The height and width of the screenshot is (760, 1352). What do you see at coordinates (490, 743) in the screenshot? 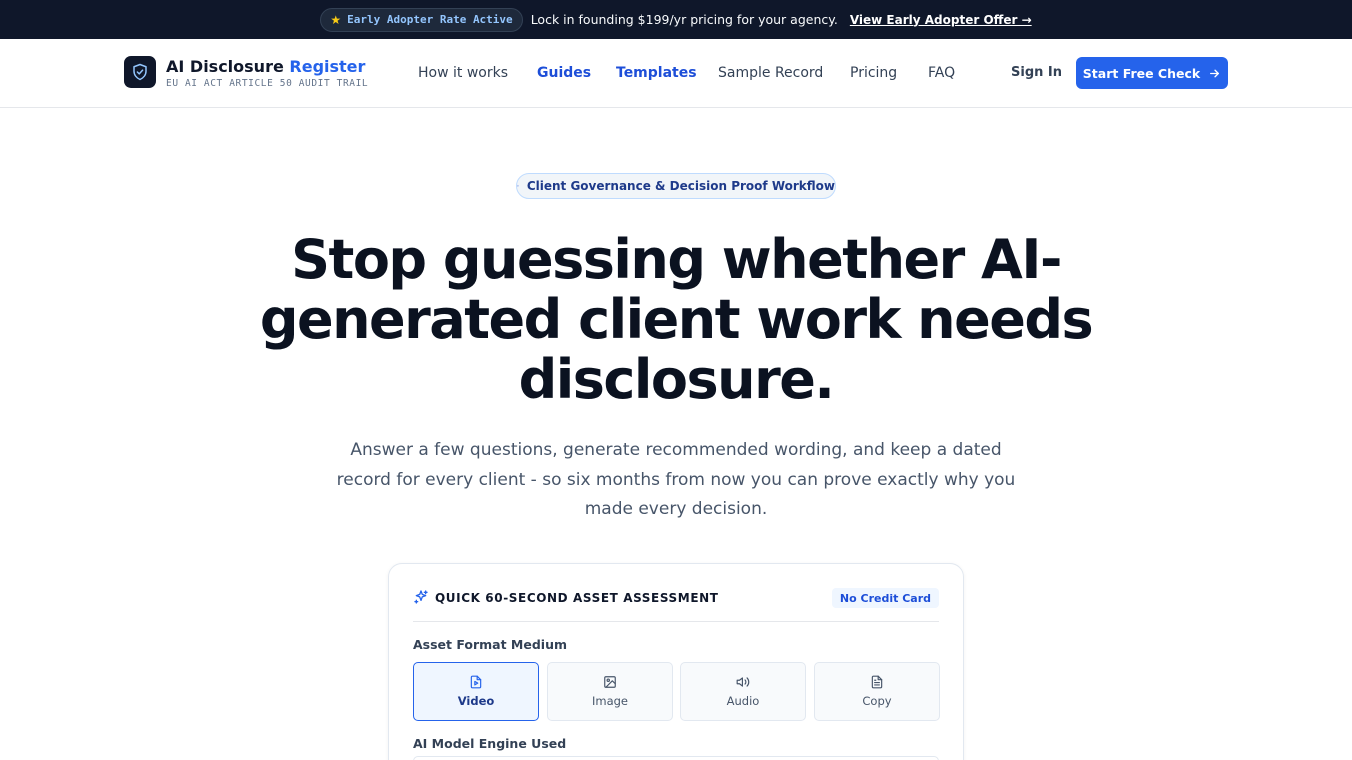
I see `ai-engine-label: AI Model Engine Used` at bounding box center [490, 743].